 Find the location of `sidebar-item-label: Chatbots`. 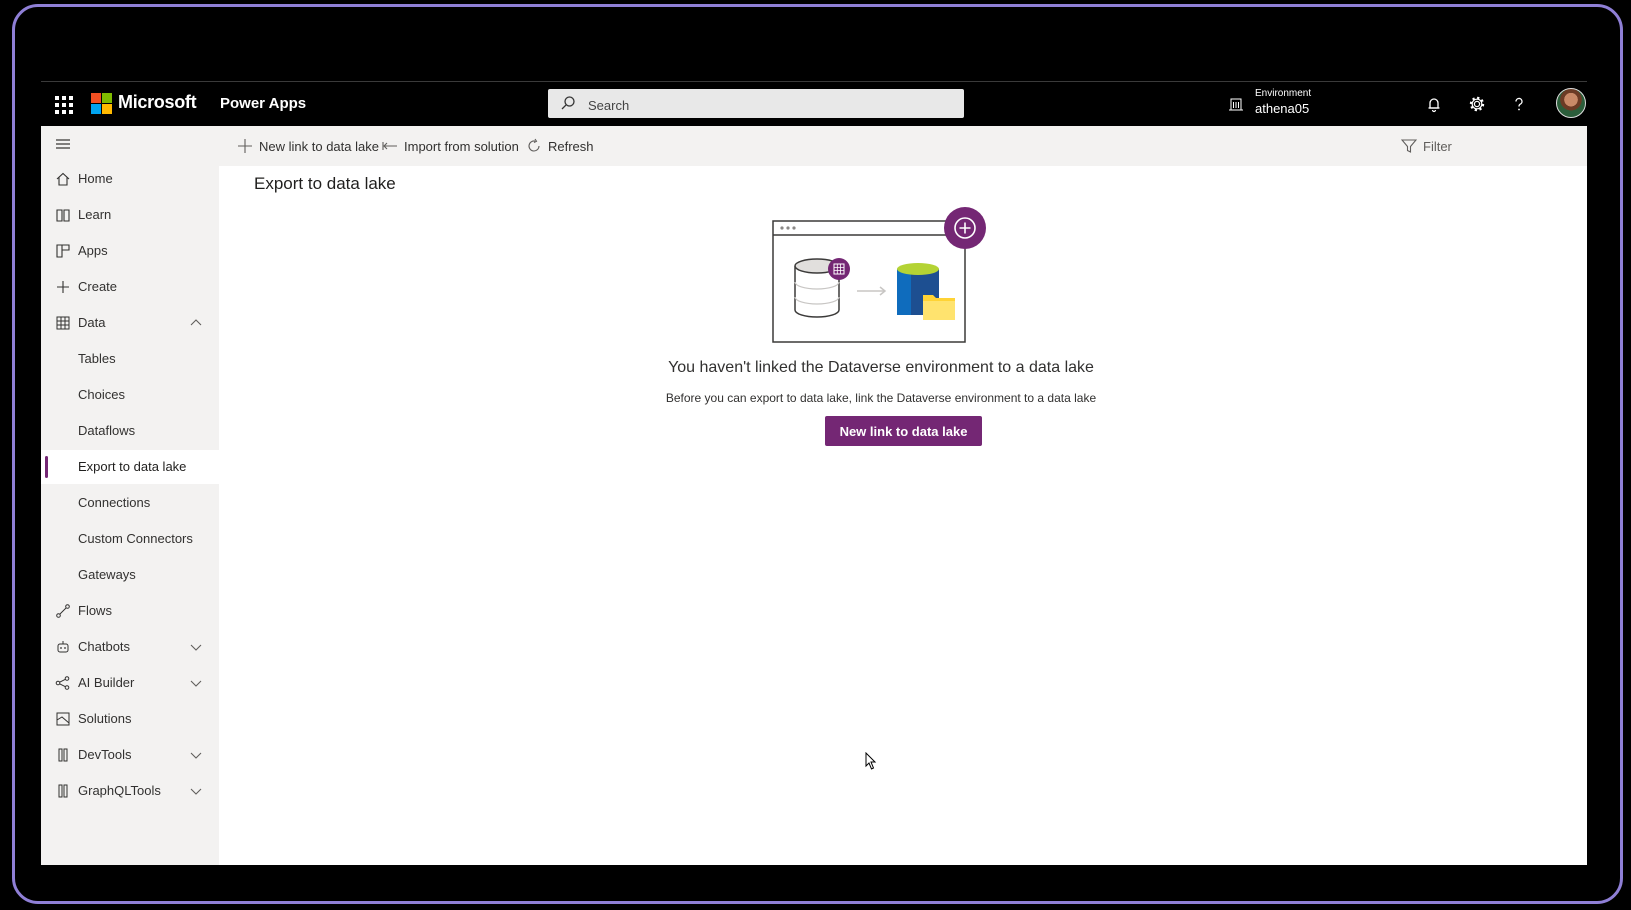

sidebar-item-label: Chatbots is located at coordinates (104, 646).